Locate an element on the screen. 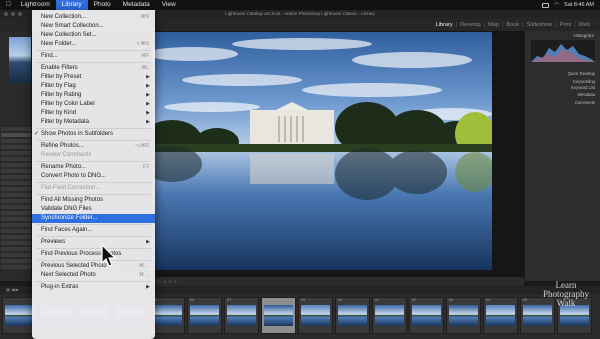 Image resolution: width=600 pixels, height=339 pixels. menu-item-next-selected-photo: Next Selected Photo ⌘→ is located at coordinates (93, 275).